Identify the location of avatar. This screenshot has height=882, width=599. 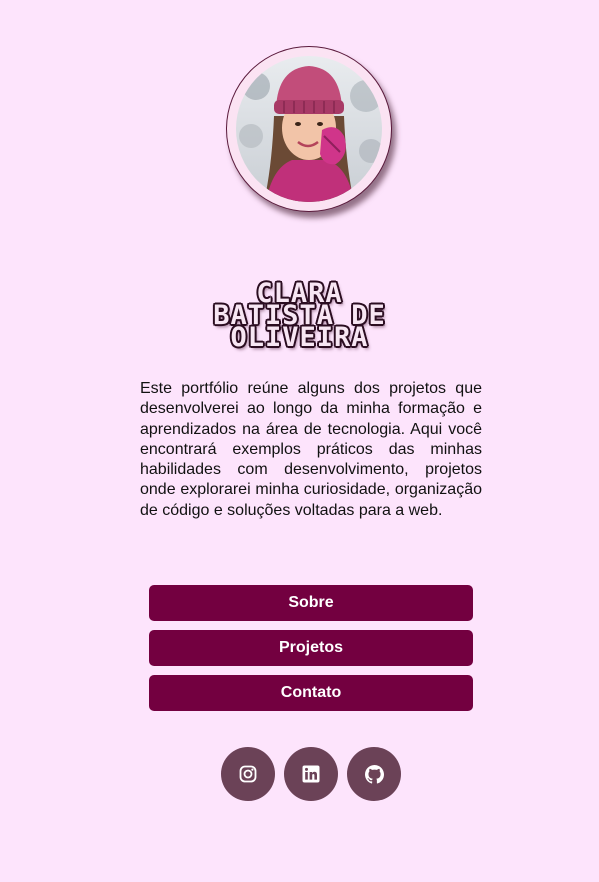
(309, 129).